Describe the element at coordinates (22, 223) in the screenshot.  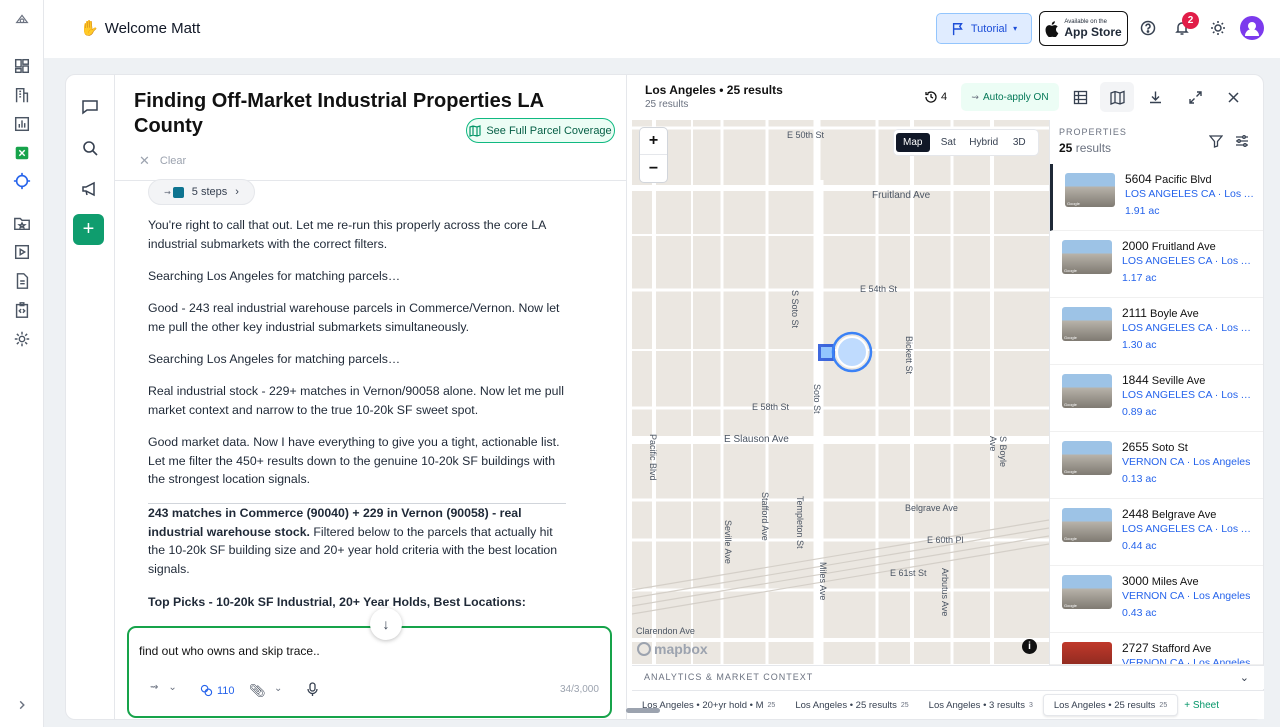
I see `folder-star-icon` at that location.